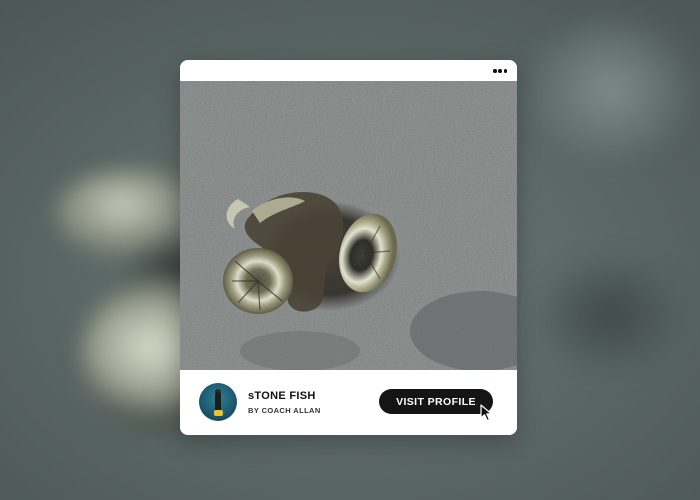 This screenshot has height=500, width=700. I want to click on diver-body, so click(218, 402).